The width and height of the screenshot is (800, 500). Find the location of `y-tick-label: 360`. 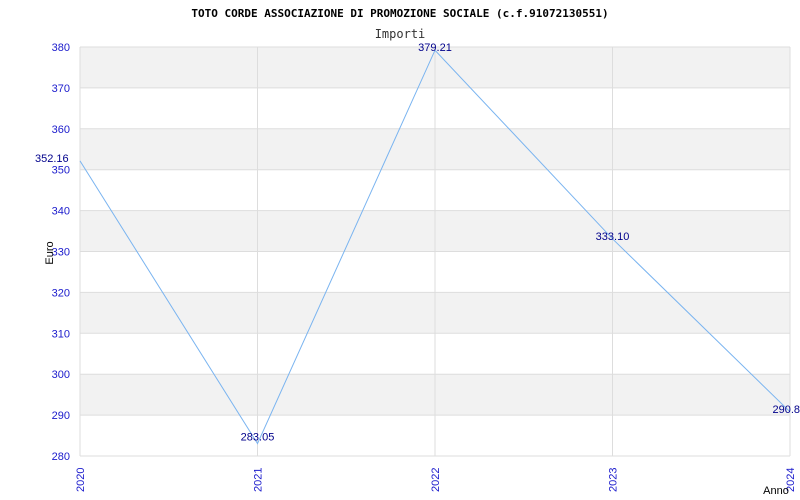

y-tick-label: 360 is located at coordinates (61, 130).